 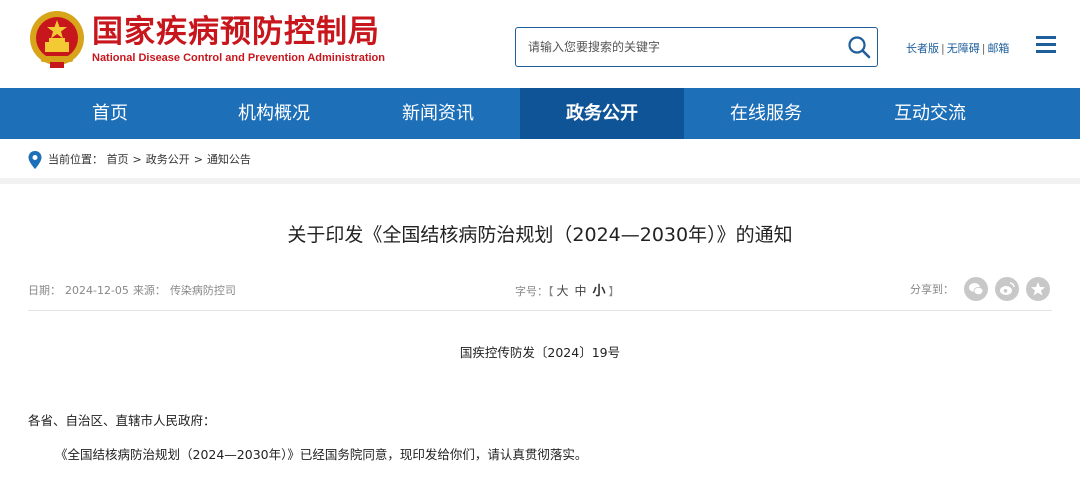 What do you see at coordinates (1046, 45) in the screenshot?
I see `menu-icon` at bounding box center [1046, 45].